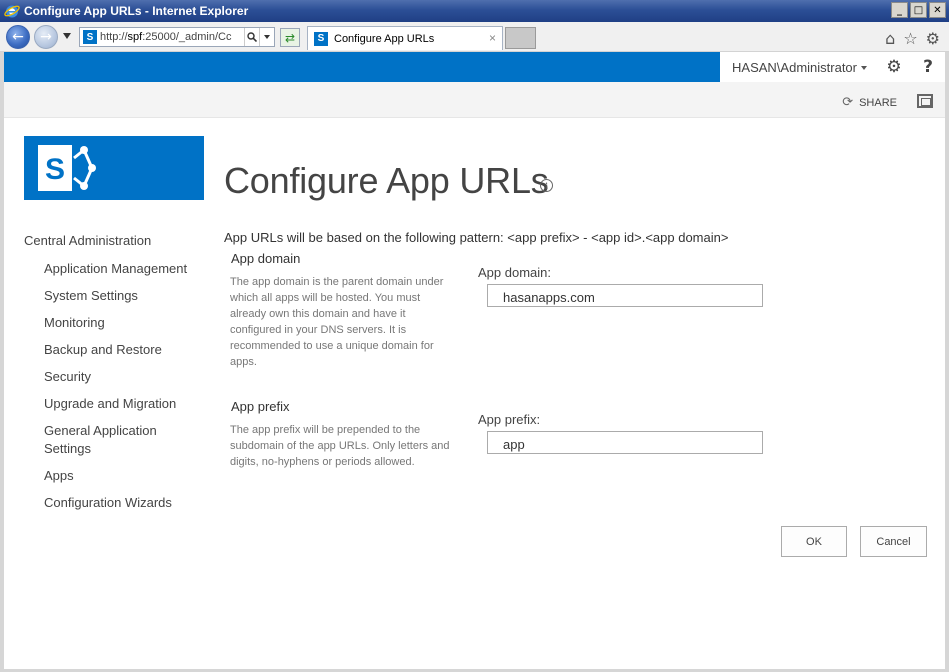  Describe the element at coordinates (266, 37) in the screenshot. I see `address-dropdown-icon` at that location.